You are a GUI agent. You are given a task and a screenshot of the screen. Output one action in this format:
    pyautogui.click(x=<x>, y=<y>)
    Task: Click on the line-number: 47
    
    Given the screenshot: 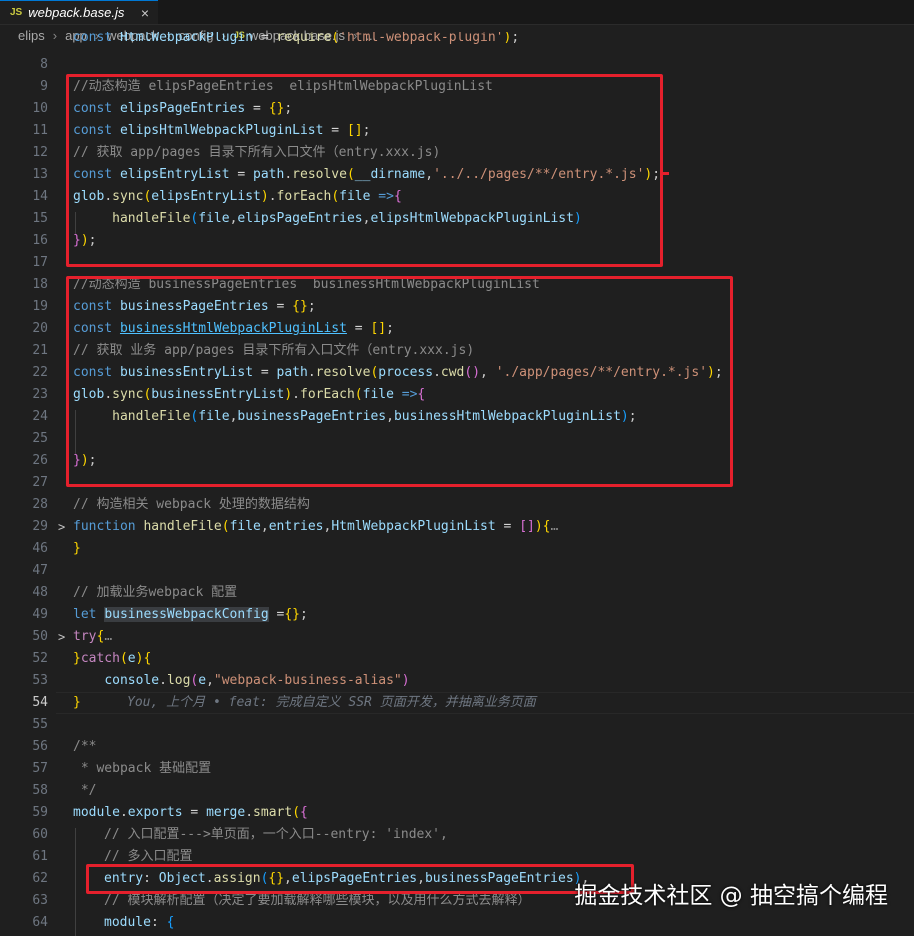 What is the action you would take?
    pyautogui.click(x=40, y=570)
    